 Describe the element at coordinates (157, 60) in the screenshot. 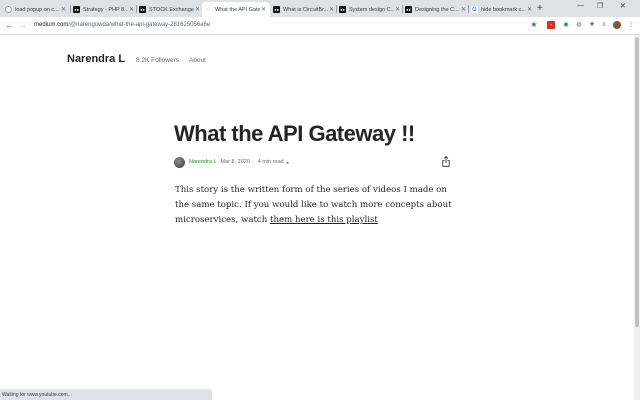

I see `followers-link: 8.2K Followers` at that location.